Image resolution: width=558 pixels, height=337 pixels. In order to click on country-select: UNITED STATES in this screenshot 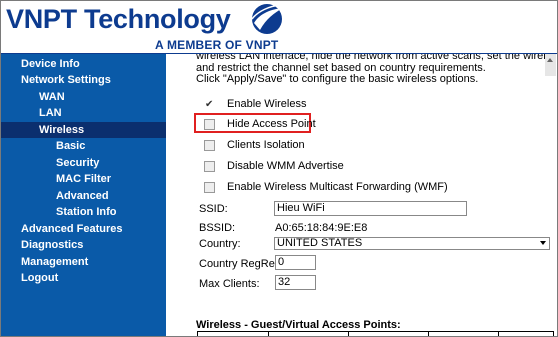, I will do `click(412, 243)`.